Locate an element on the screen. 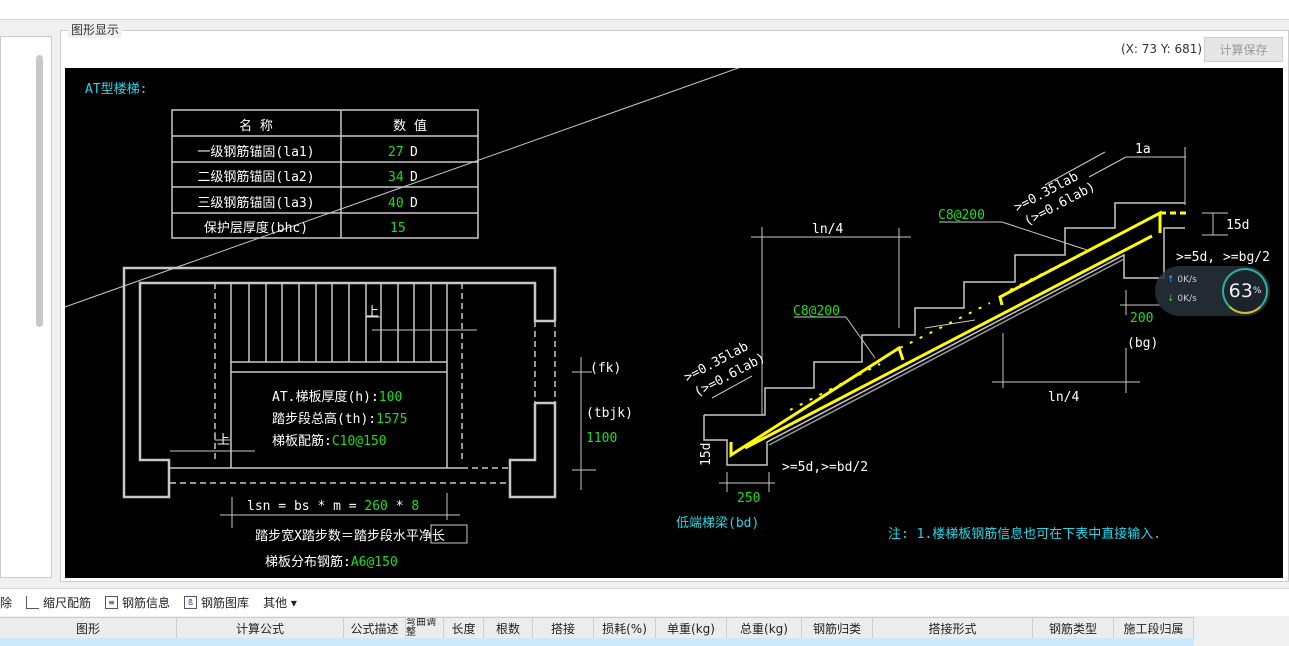 The width and height of the screenshot is (1289, 646). height-text: 踏步段总高(th):1575 is located at coordinates (339, 419).